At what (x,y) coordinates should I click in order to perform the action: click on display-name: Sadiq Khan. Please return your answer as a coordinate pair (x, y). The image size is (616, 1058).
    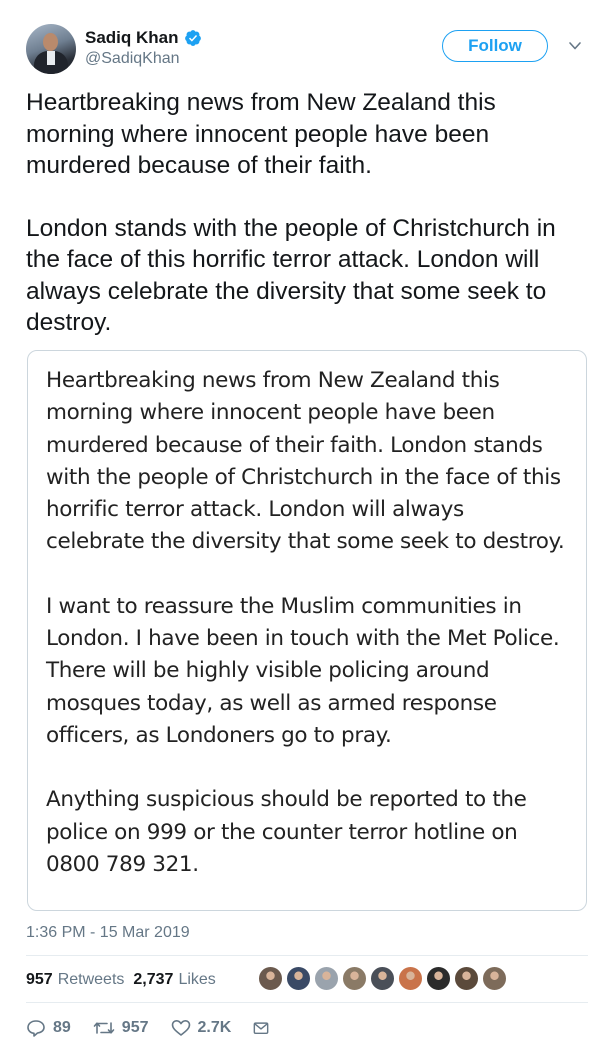
    Looking at the image, I should click on (132, 38).